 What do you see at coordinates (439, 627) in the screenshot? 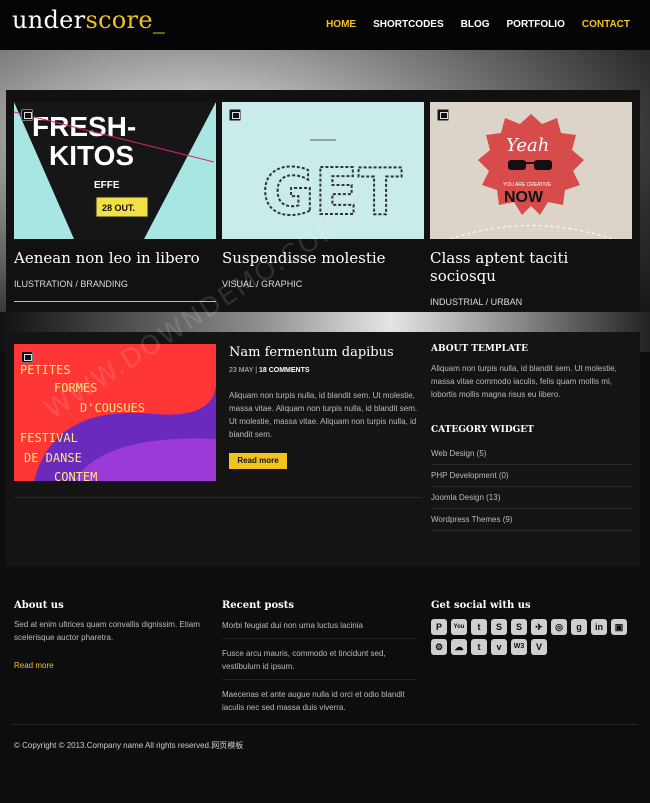
I see `paypal-icon: P` at bounding box center [439, 627].